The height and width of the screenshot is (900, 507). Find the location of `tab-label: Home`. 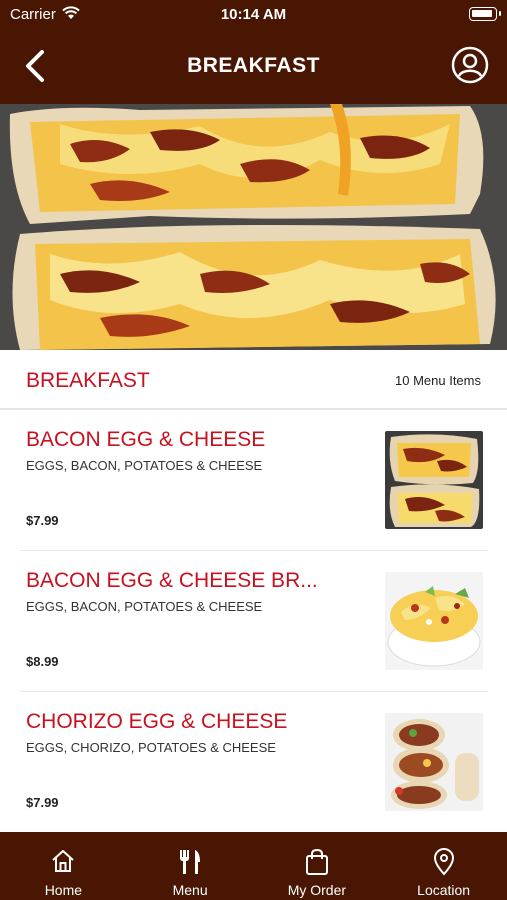

tab-label: Home is located at coordinates (63, 890).